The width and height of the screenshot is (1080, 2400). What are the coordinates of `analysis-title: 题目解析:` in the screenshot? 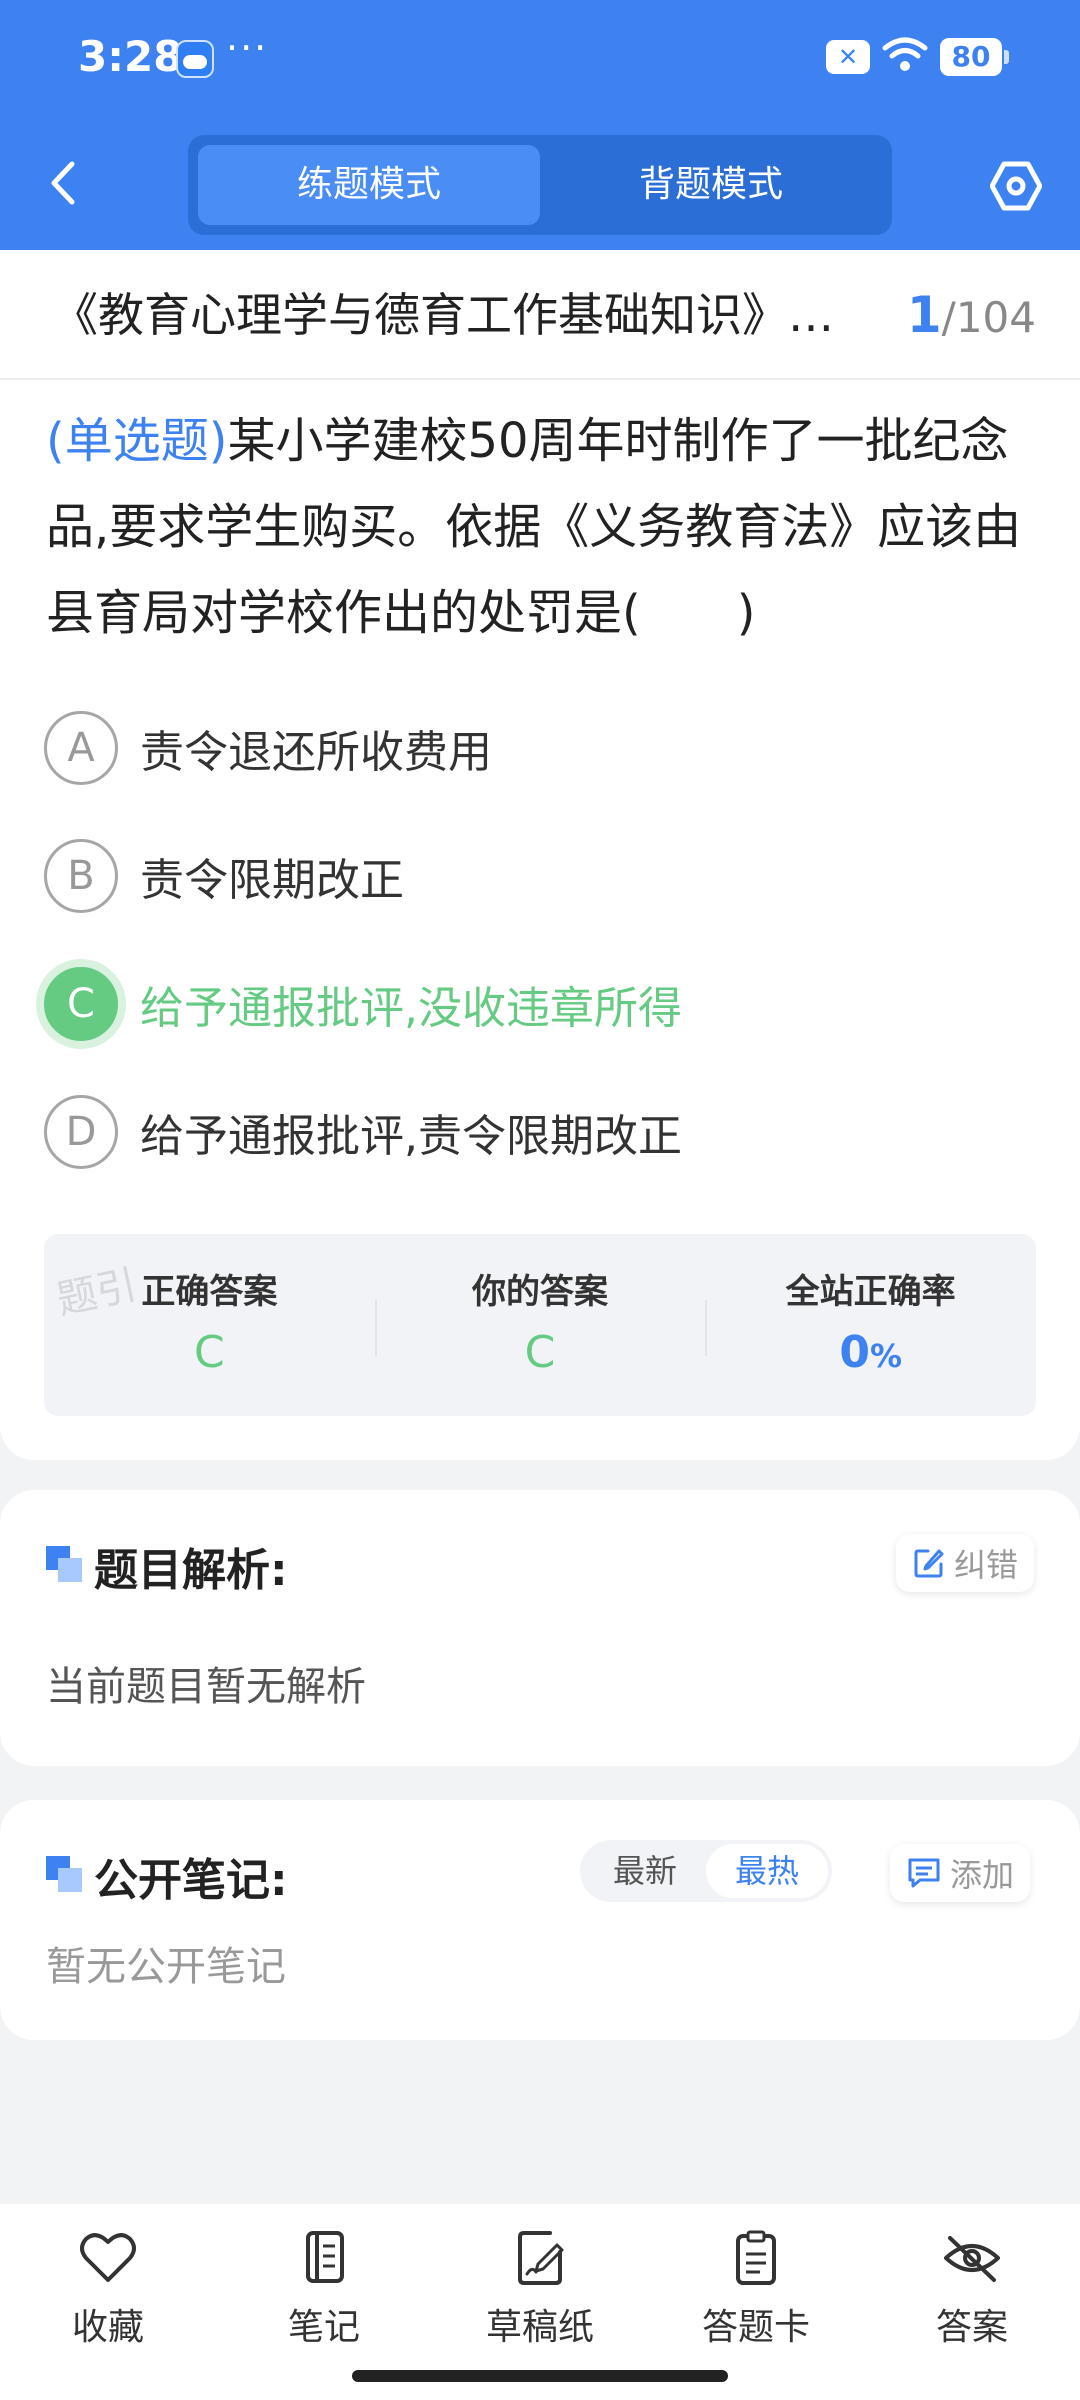 It's located at (191, 1570).